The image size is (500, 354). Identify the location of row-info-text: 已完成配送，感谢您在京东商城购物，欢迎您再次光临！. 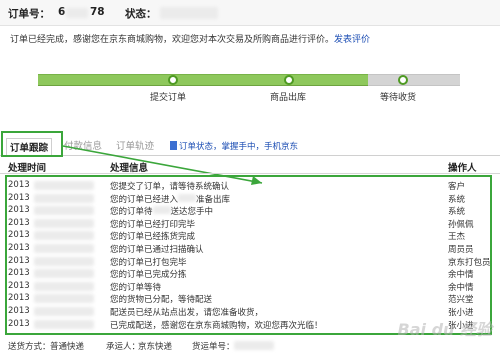
(216, 325).